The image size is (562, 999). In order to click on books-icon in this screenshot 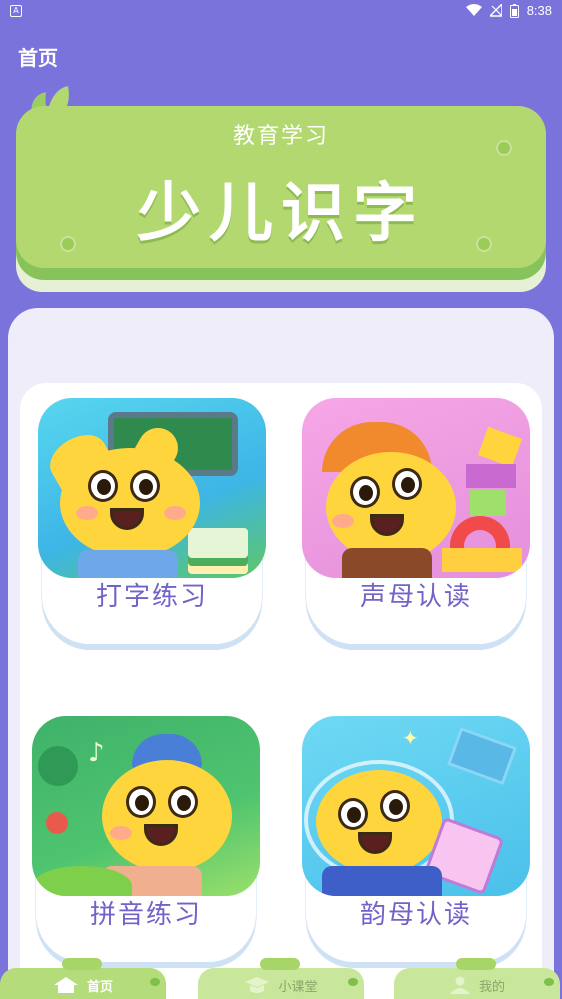, I will do `click(218, 543)`.